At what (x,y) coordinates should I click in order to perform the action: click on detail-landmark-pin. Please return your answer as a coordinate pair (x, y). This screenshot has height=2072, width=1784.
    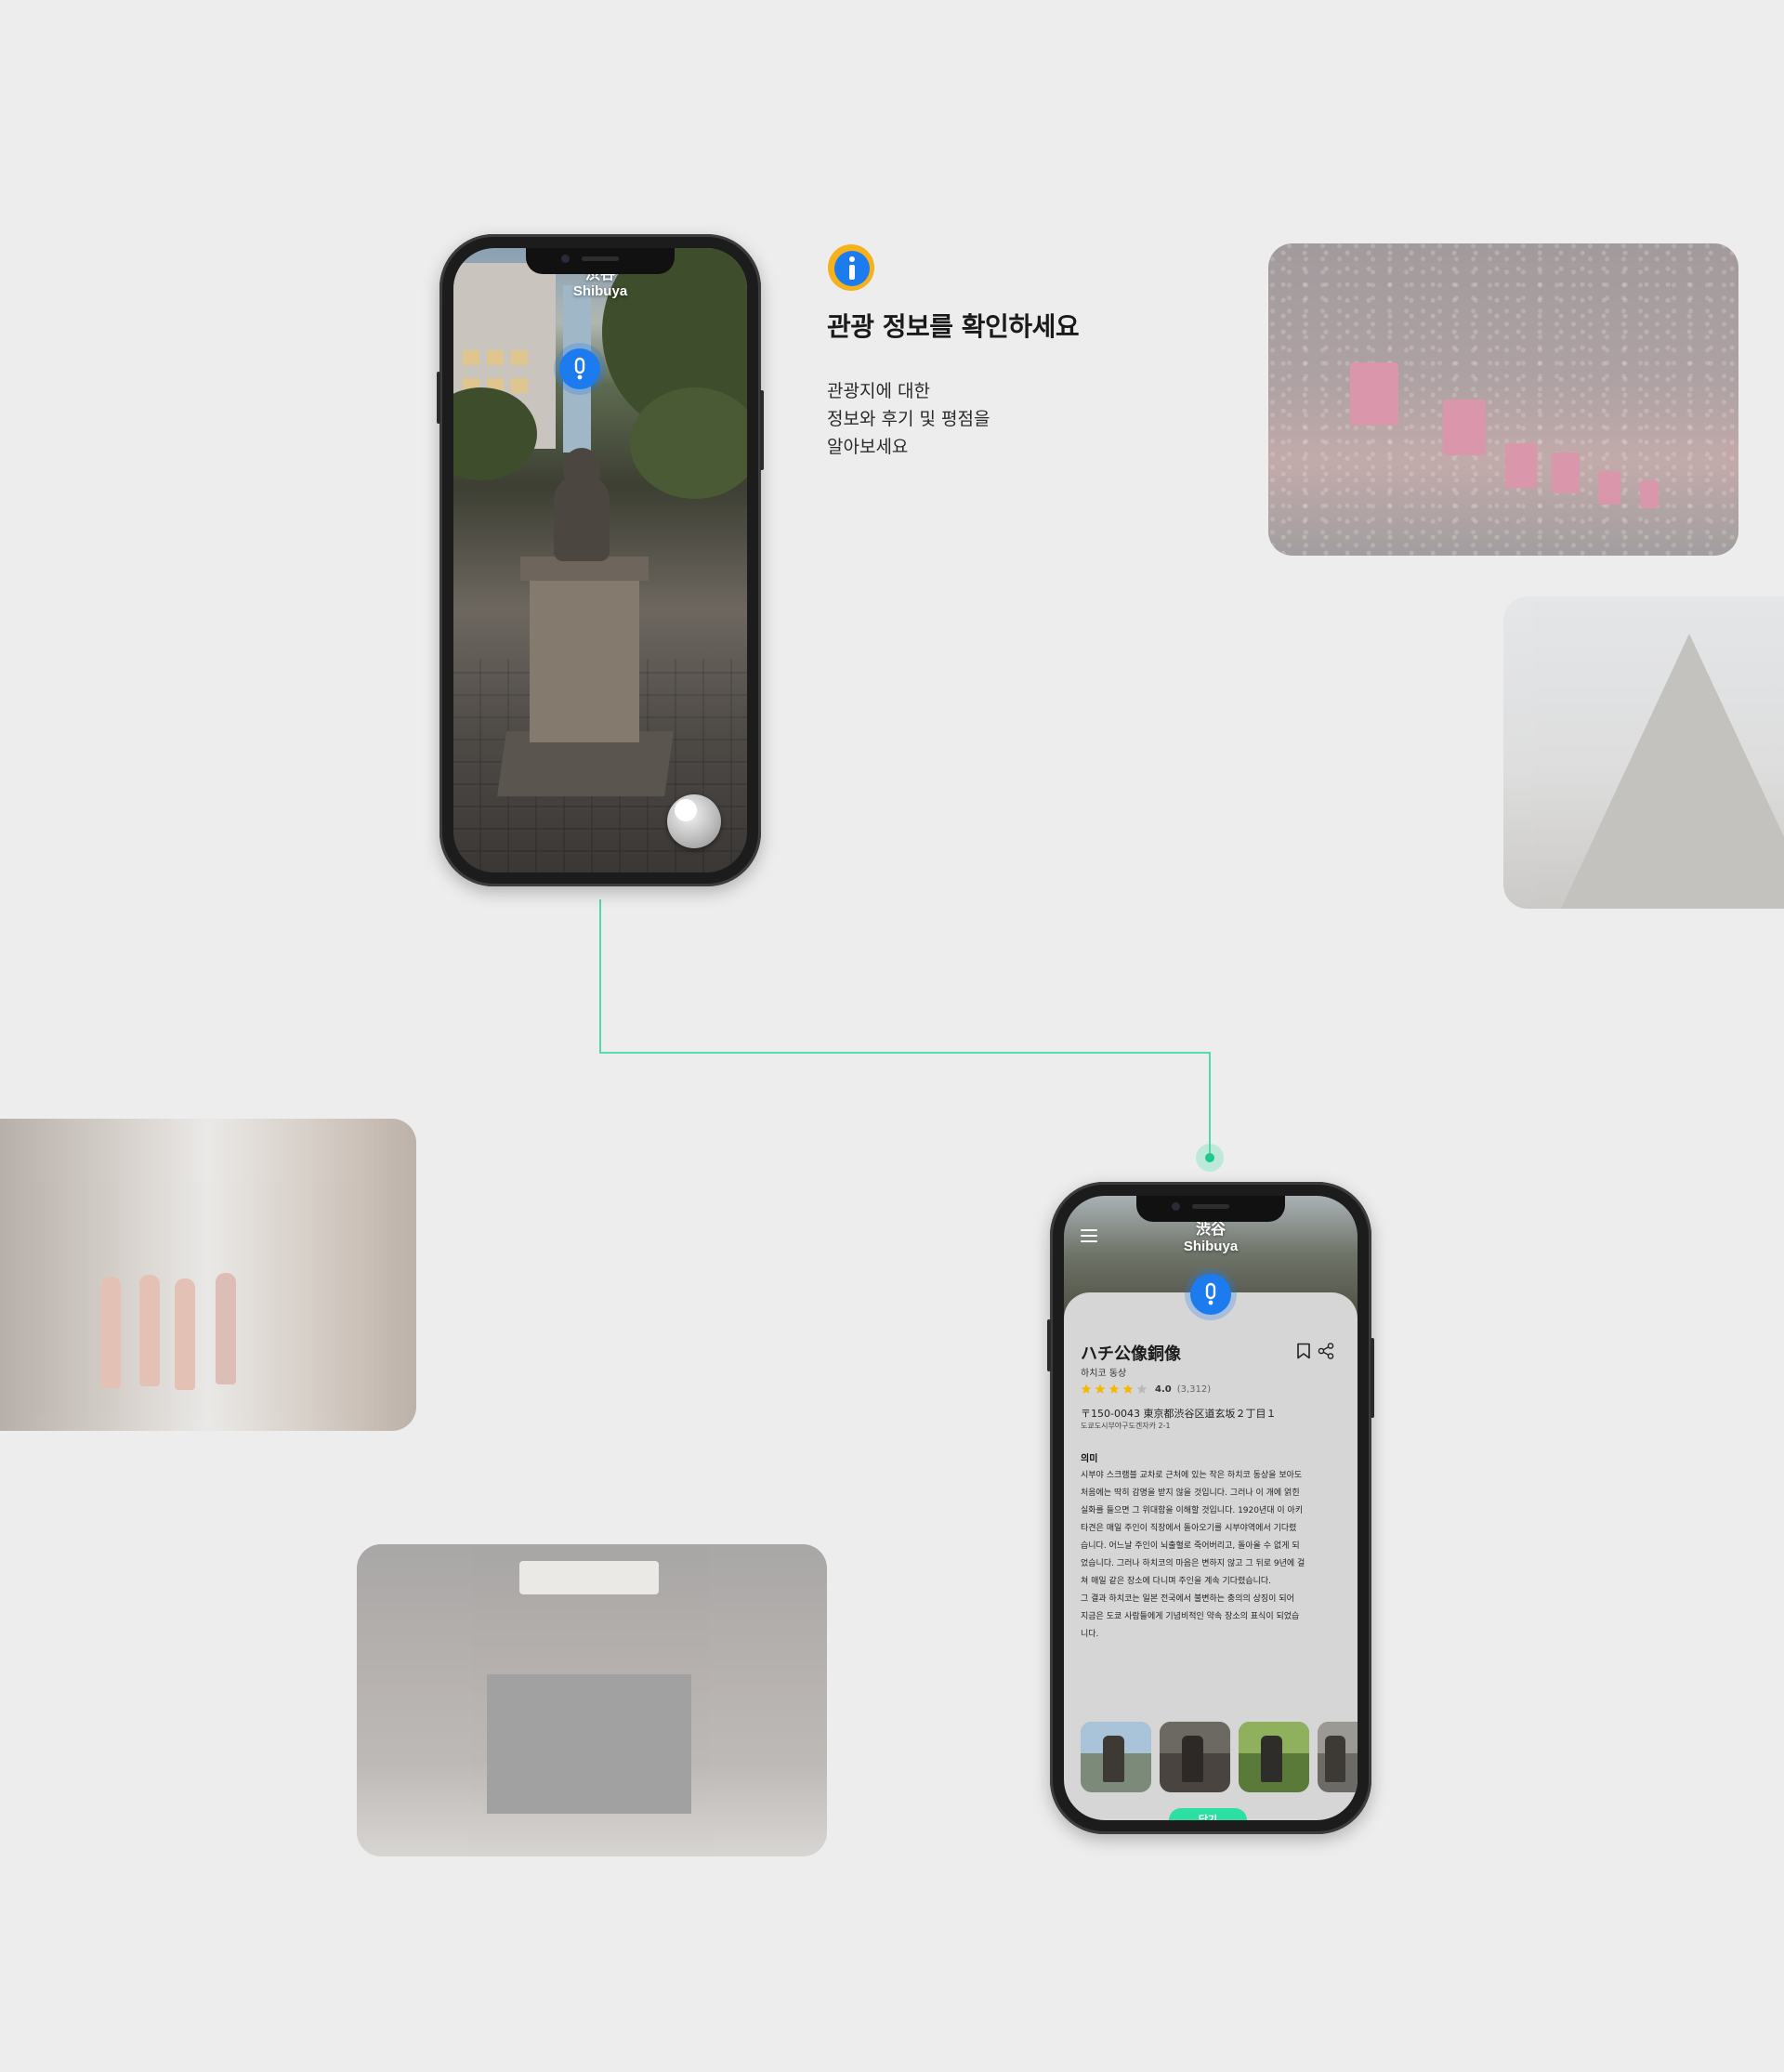
    Looking at the image, I should click on (1210, 1294).